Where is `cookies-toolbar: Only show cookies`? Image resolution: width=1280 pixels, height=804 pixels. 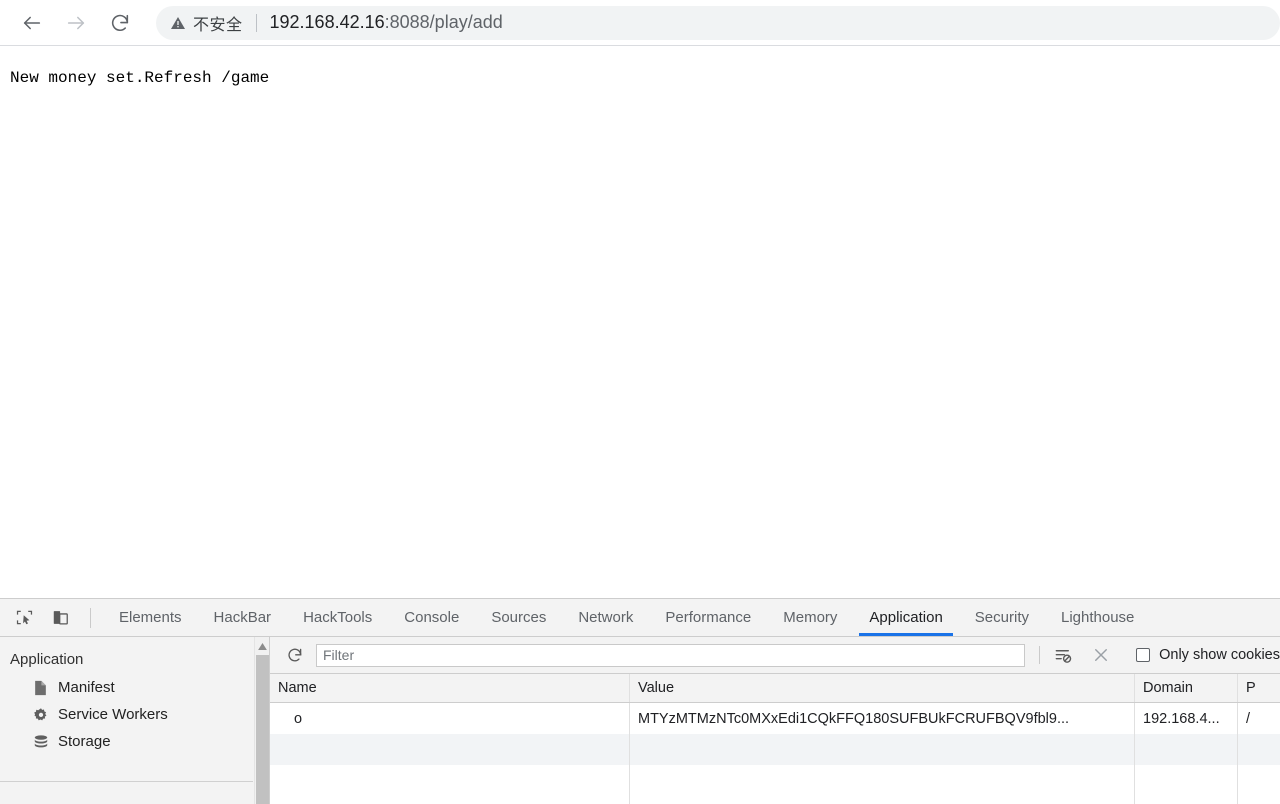
cookies-toolbar: Only show cookies is located at coordinates (775, 655).